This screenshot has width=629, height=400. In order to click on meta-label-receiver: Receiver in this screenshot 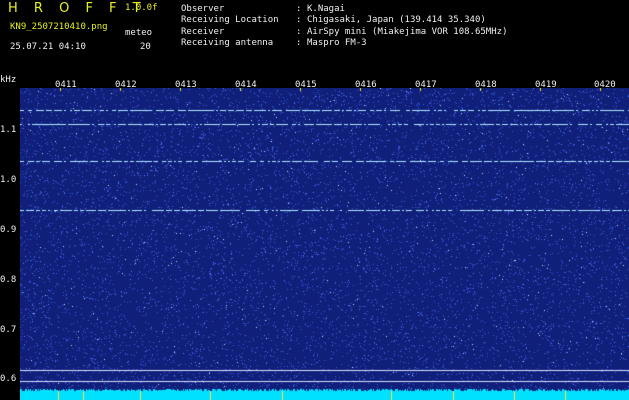, I will do `click(203, 32)`.